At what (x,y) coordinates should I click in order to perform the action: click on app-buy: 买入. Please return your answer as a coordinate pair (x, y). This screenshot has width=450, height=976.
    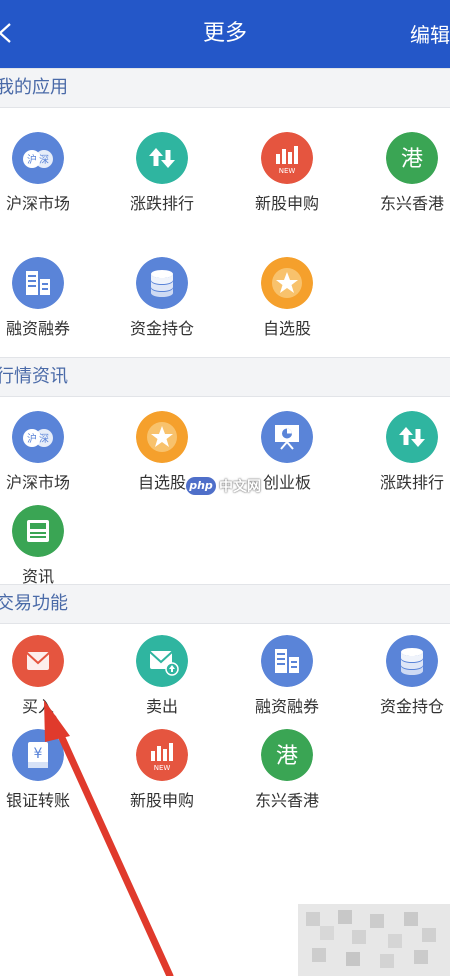
    Looking at the image, I should click on (46, 685).